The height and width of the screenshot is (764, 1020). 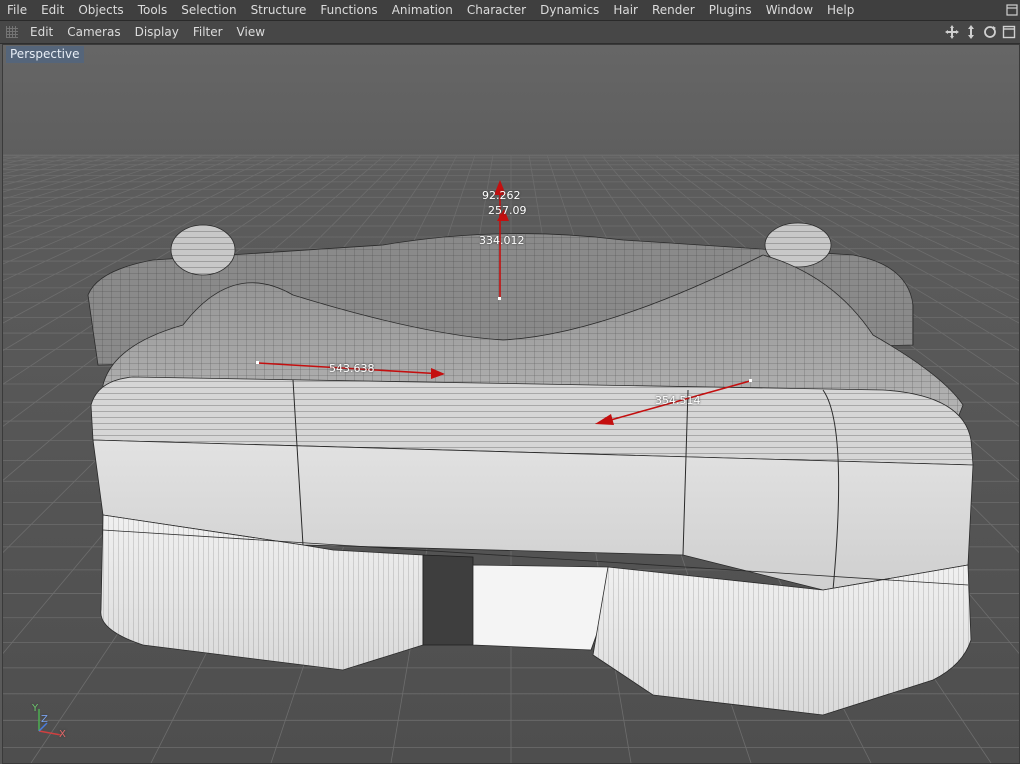 I want to click on menu-tools: Tools, so click(x=153, y=10).